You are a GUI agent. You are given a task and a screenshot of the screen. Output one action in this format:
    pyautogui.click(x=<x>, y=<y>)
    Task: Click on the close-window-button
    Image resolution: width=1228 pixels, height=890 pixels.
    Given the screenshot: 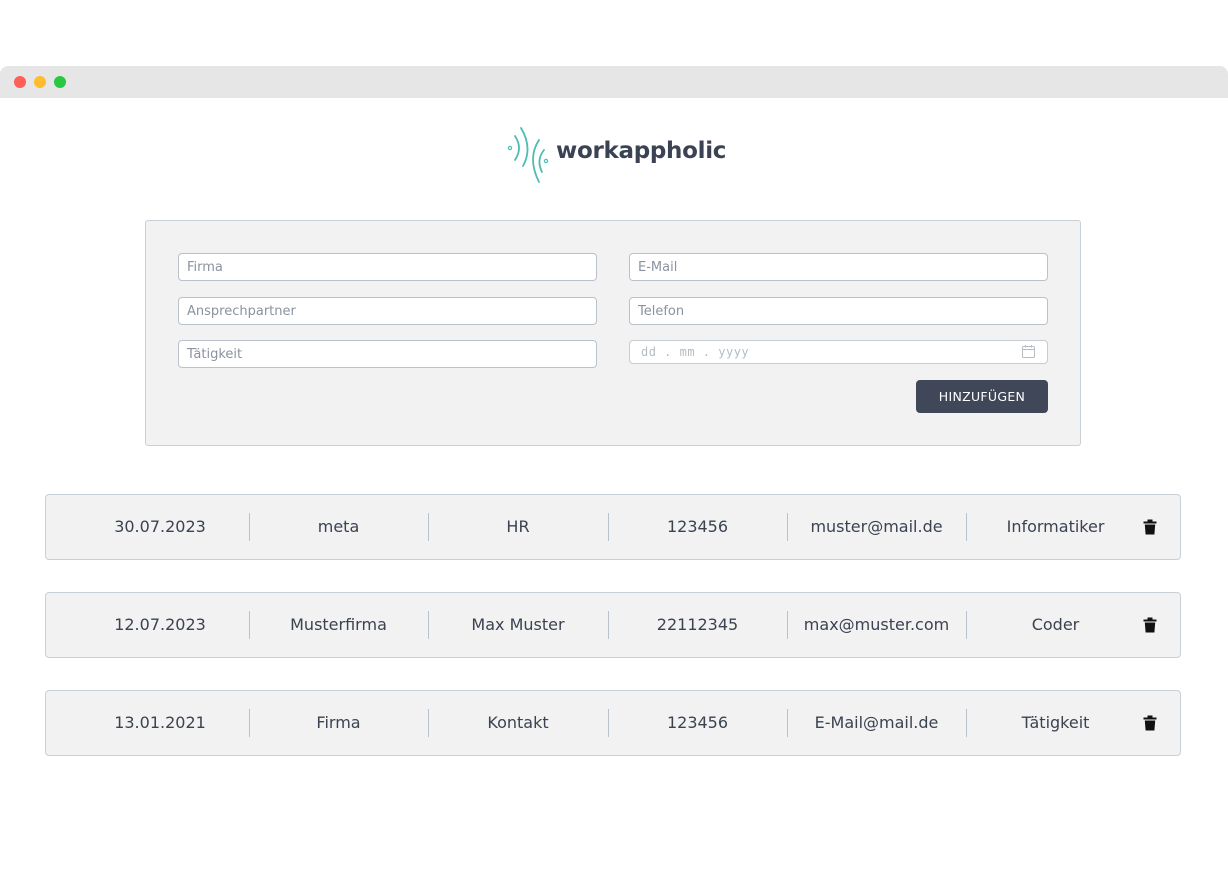 What is the action you would take?
    pyautogui.click(x=20, y=82)
    